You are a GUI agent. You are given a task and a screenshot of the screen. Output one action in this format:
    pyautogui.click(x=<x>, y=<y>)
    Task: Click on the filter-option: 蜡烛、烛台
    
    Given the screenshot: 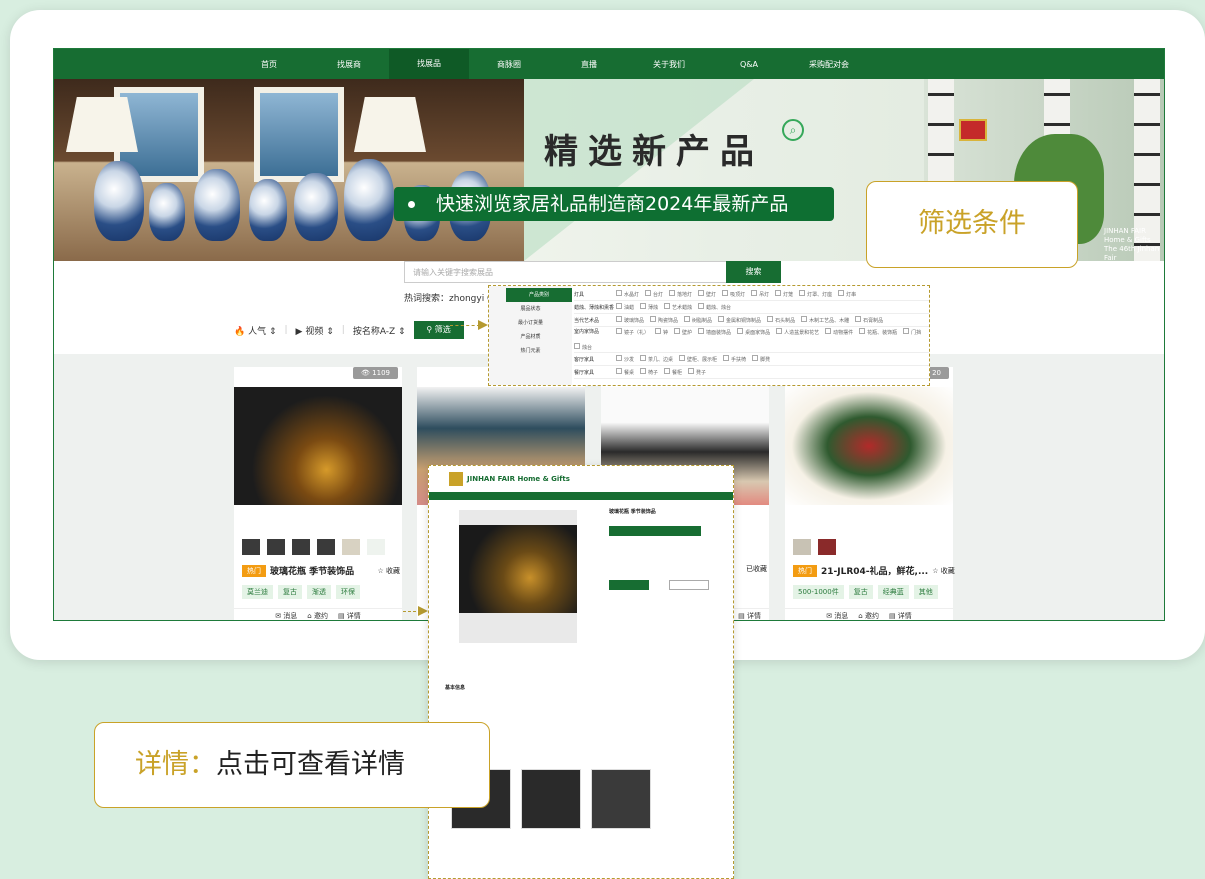 What is the action you would take?
    pyautogui.click(x=714, y=307)
    